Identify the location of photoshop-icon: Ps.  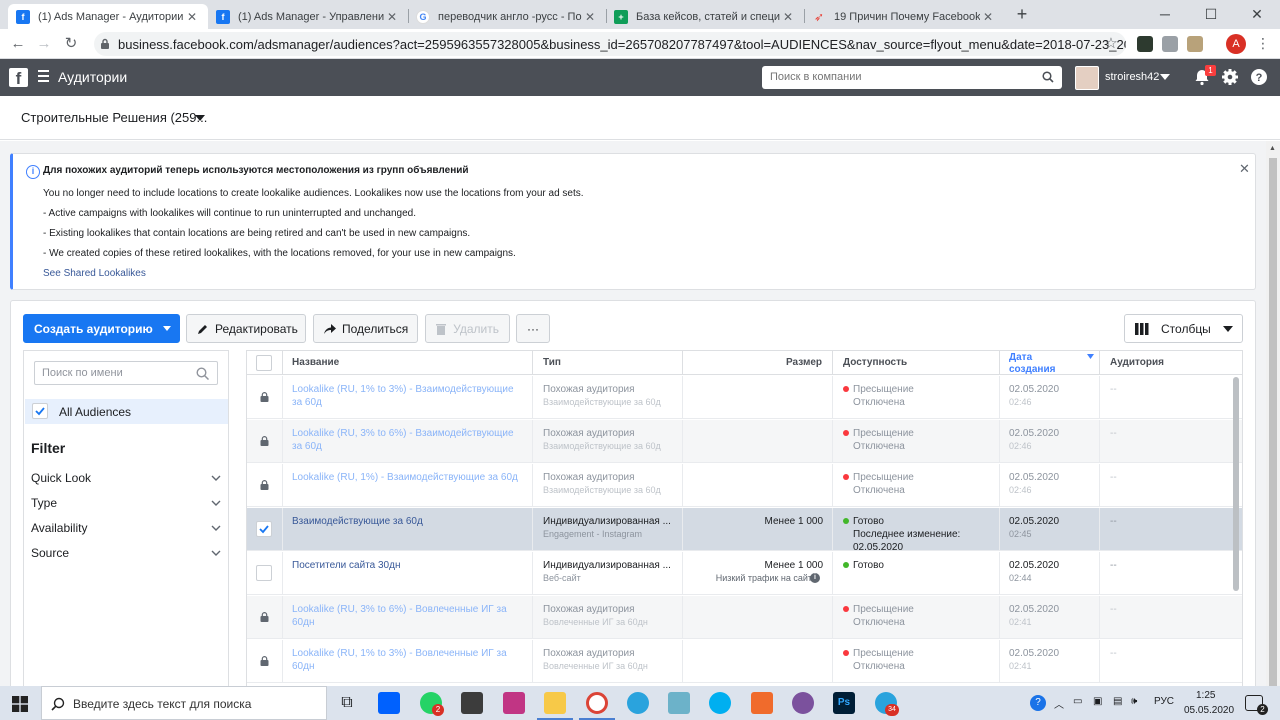
(844, 703).